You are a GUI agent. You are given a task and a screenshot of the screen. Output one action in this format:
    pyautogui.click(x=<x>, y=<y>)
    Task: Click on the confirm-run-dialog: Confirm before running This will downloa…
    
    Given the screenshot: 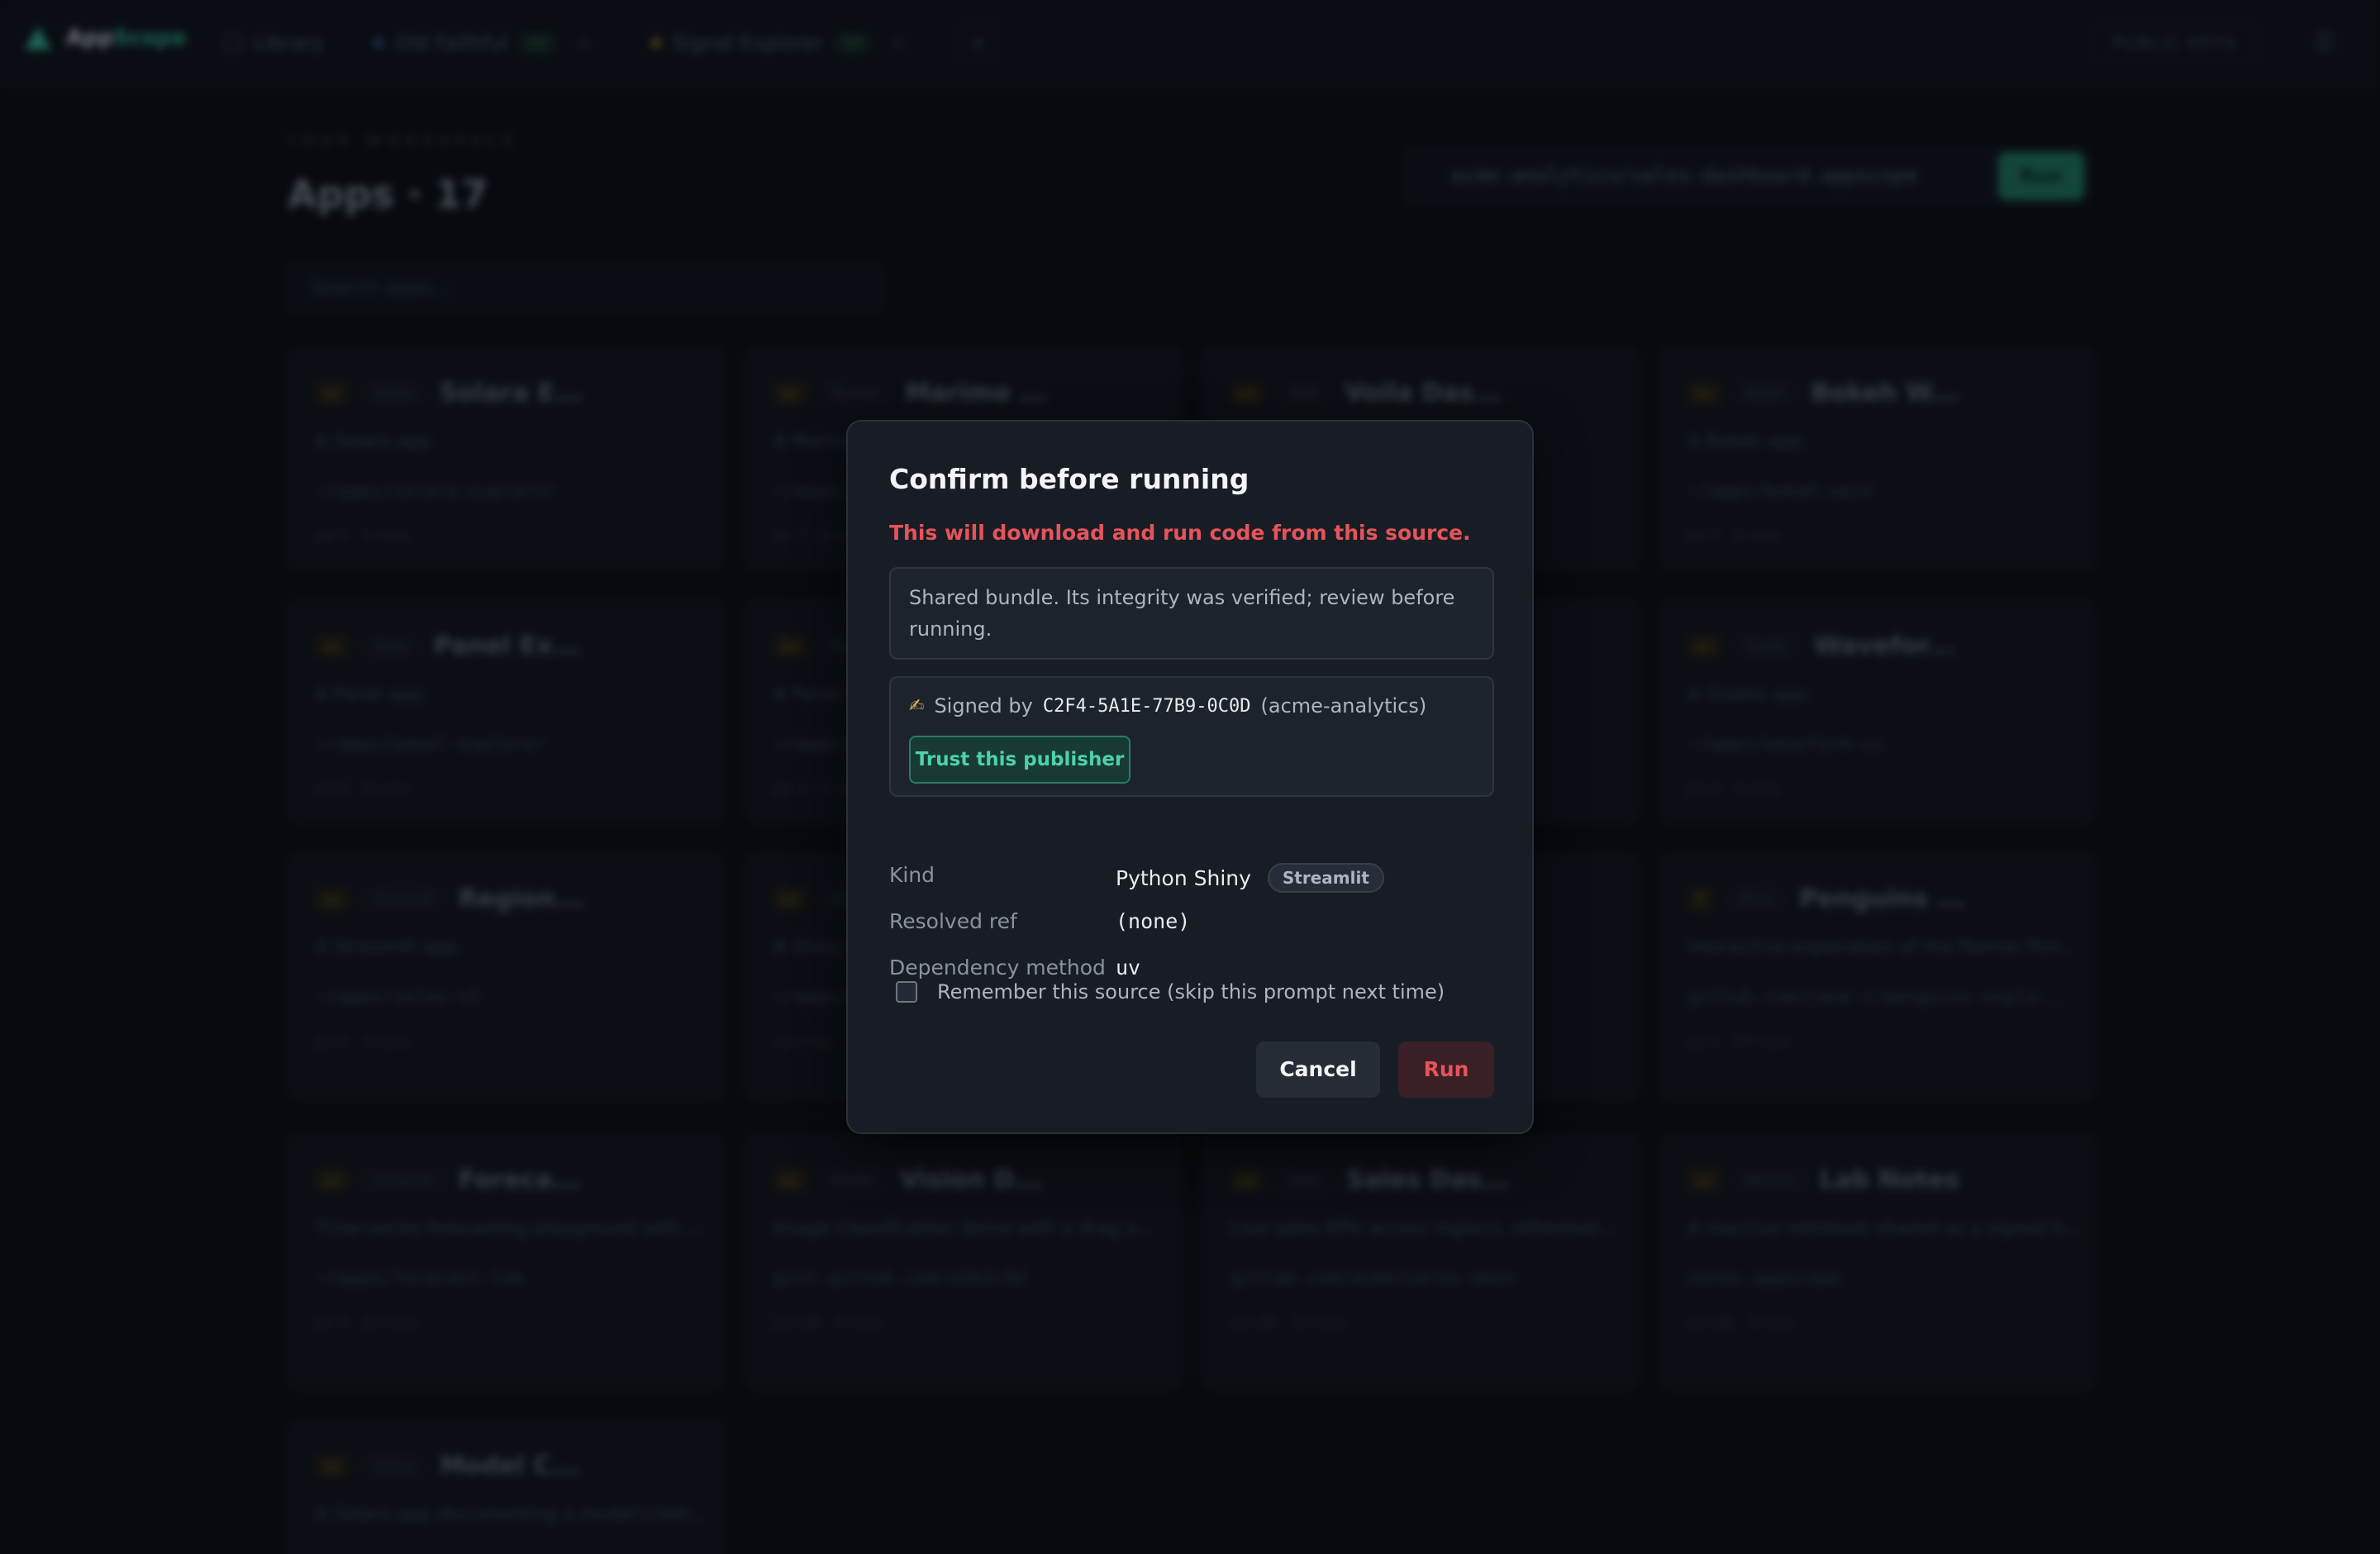 What is the action you would take?
    pyautogui.click(x=1190, y=777)
    